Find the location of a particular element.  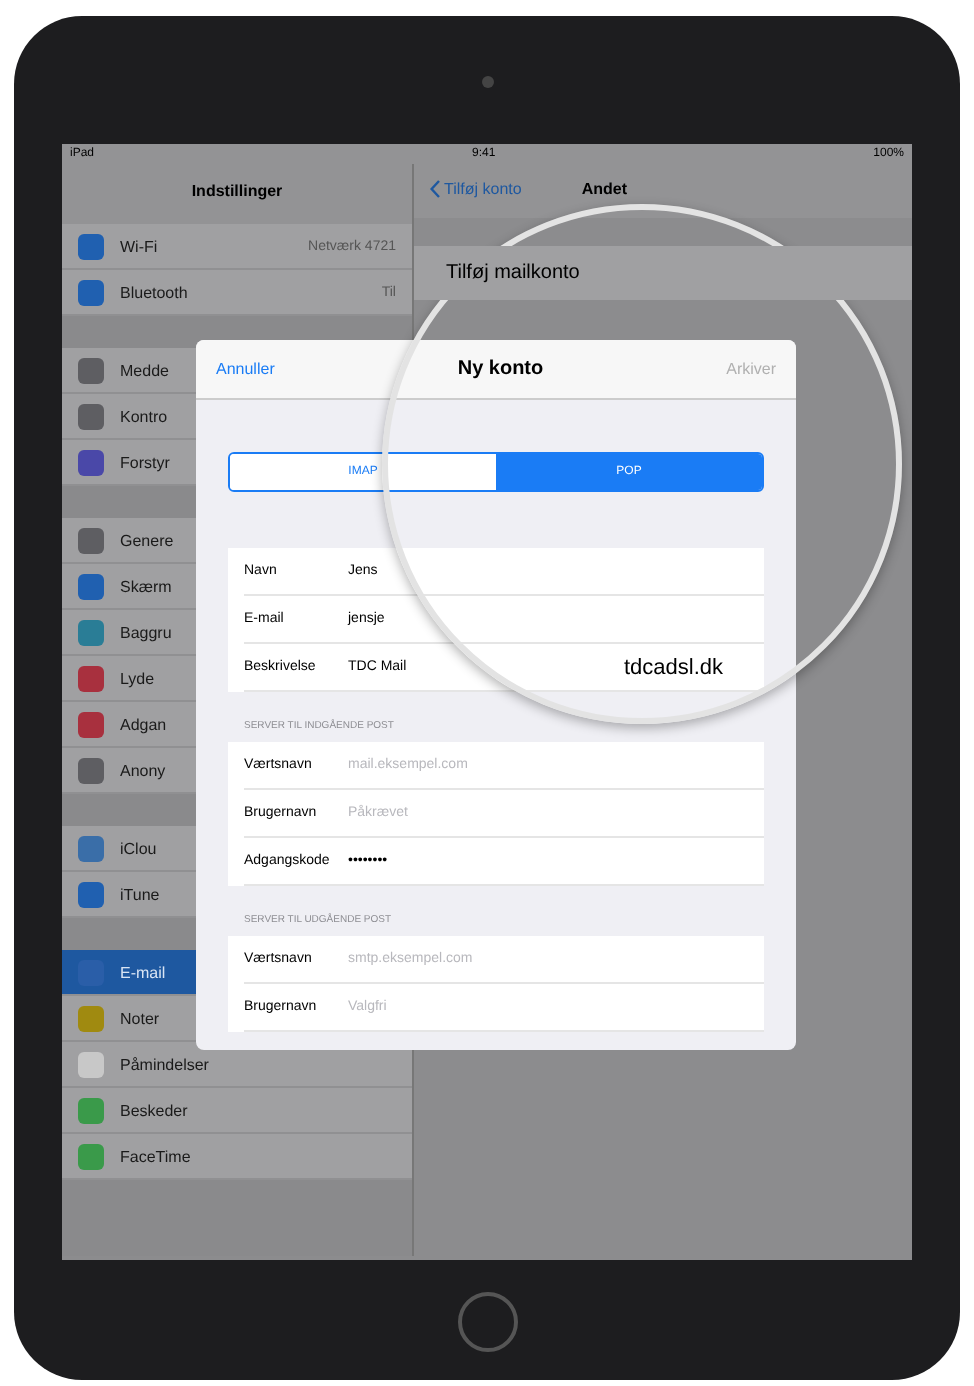

home-button is located at coordinates (487, 1322).